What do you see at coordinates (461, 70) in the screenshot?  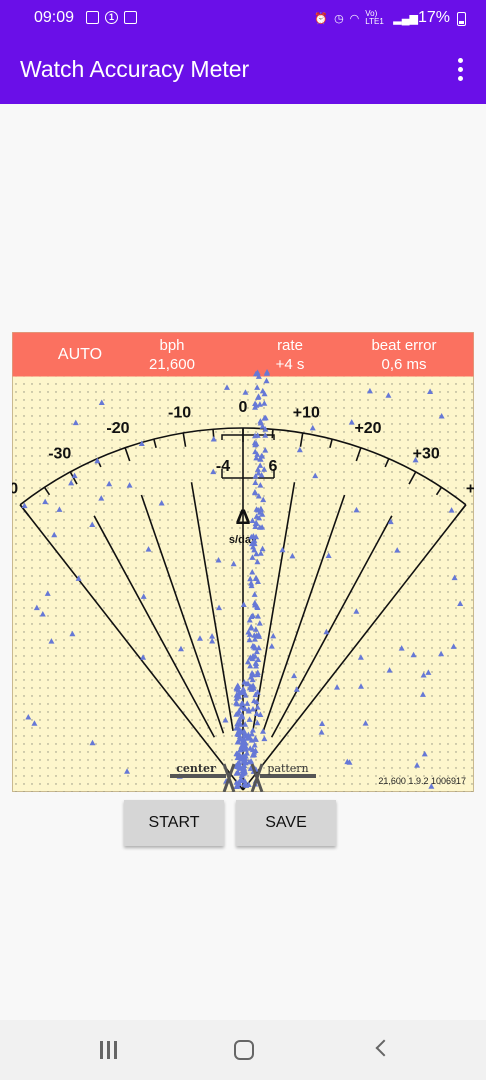 I see `overflow-menu-icon` at bounding box center [461, 70].